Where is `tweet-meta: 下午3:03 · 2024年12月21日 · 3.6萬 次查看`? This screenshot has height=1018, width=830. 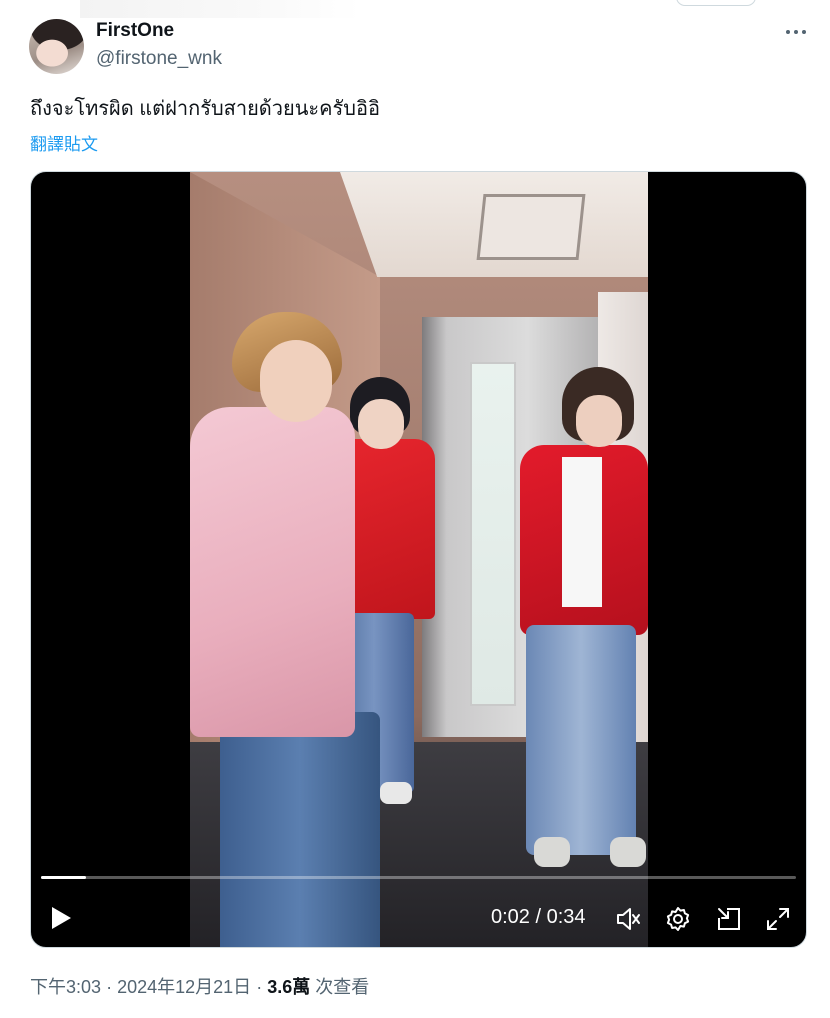 tweet-meta: 下午3:03 · 2024年12月21日 · 3.6萬 次查看 is located at coordinates (199, 986).